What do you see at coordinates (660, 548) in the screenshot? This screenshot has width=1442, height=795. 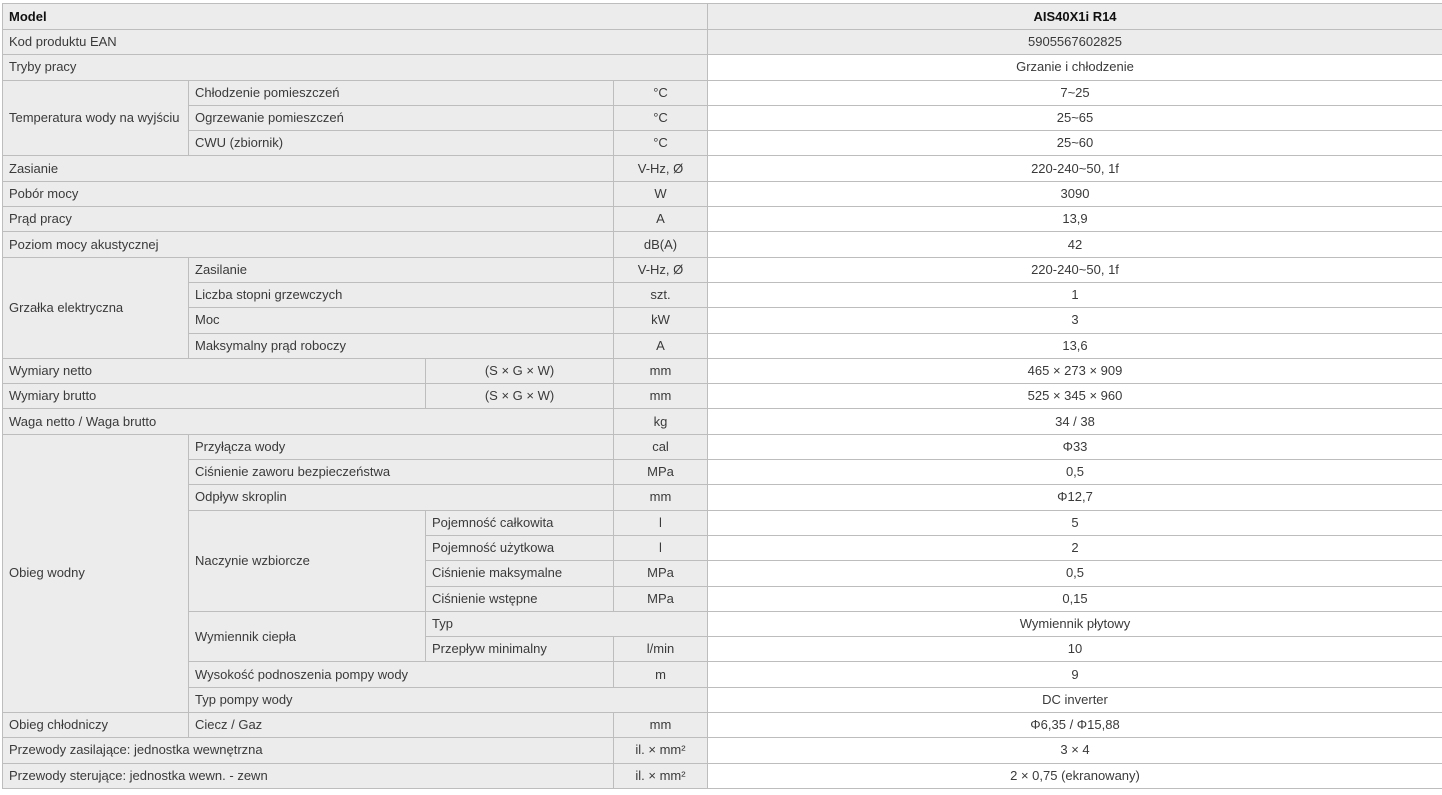 I see `unit-cell: l` at bounding box center [660, 548].